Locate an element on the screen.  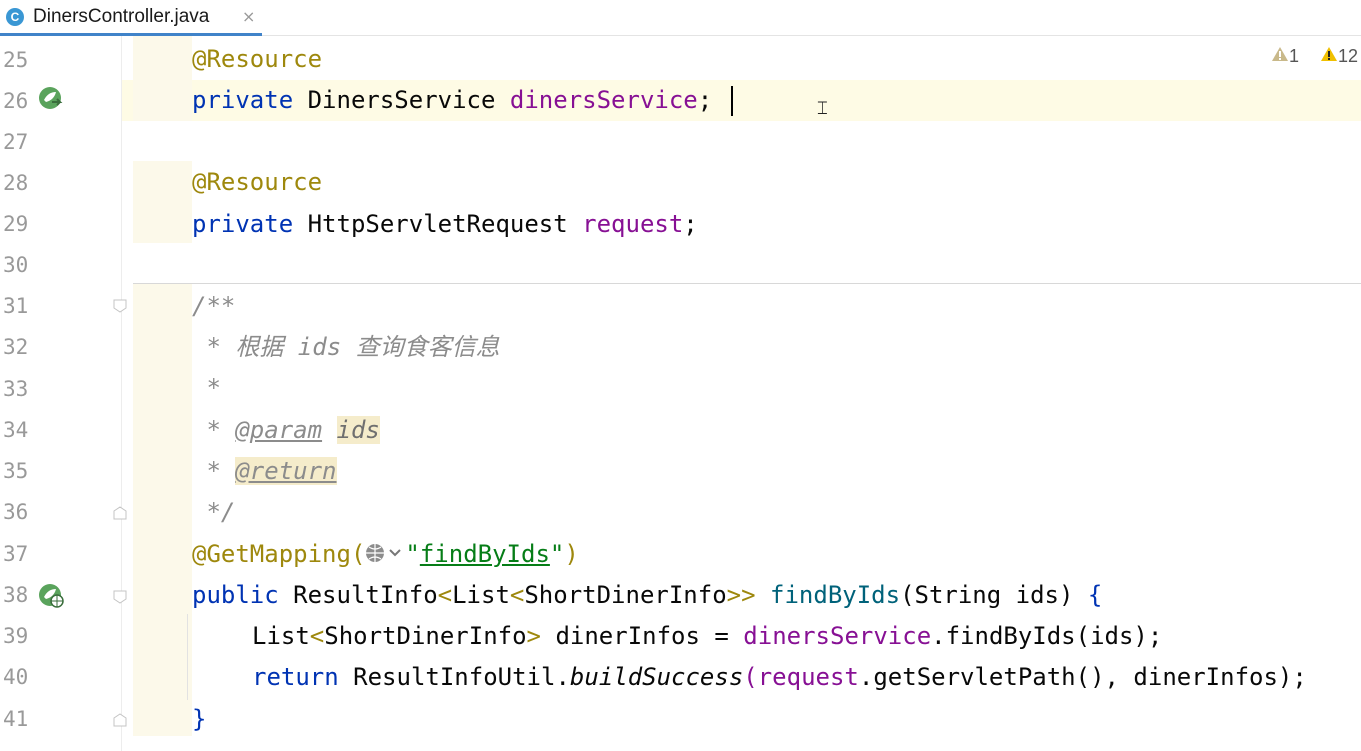
line-number: 38 is located at coordinates (16, 595).